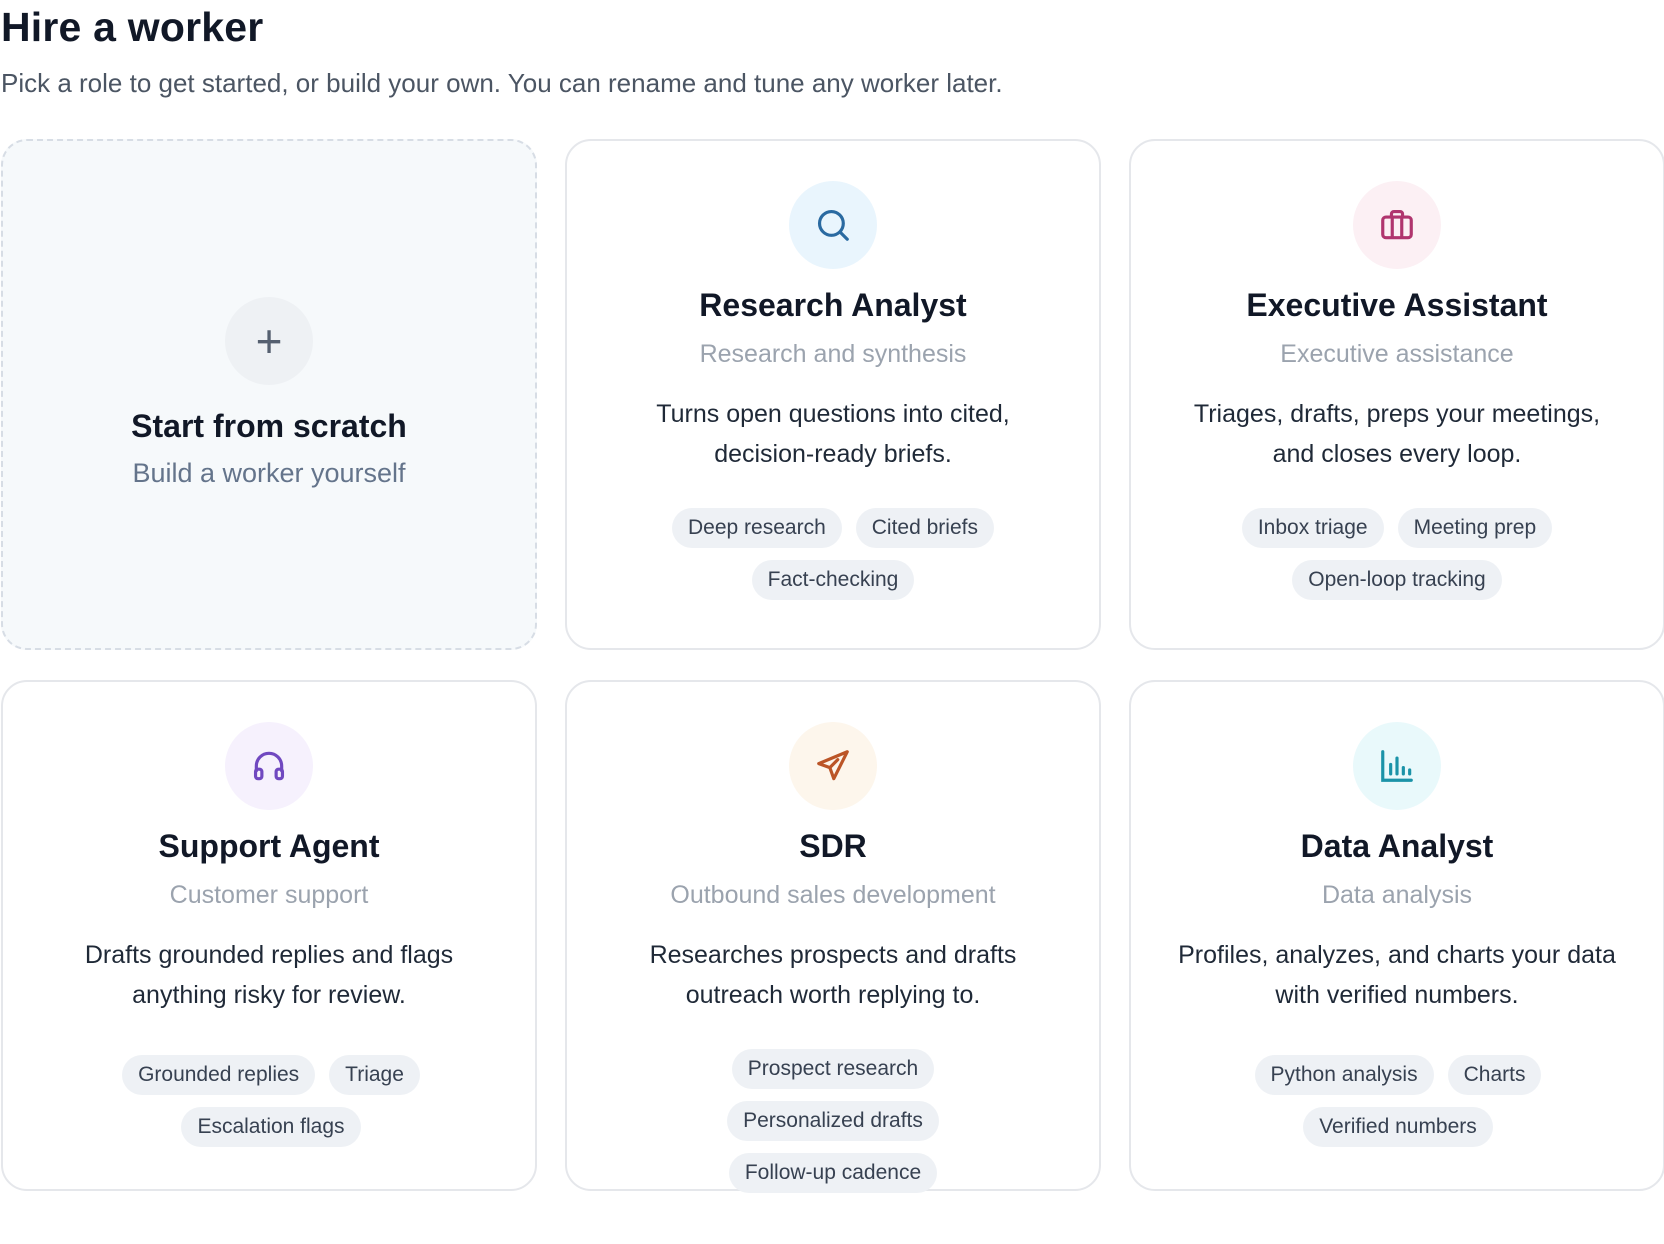 This screenshot has width=1664, height=1244. I want to click on bar-chart-icon, so click(1397, 766).